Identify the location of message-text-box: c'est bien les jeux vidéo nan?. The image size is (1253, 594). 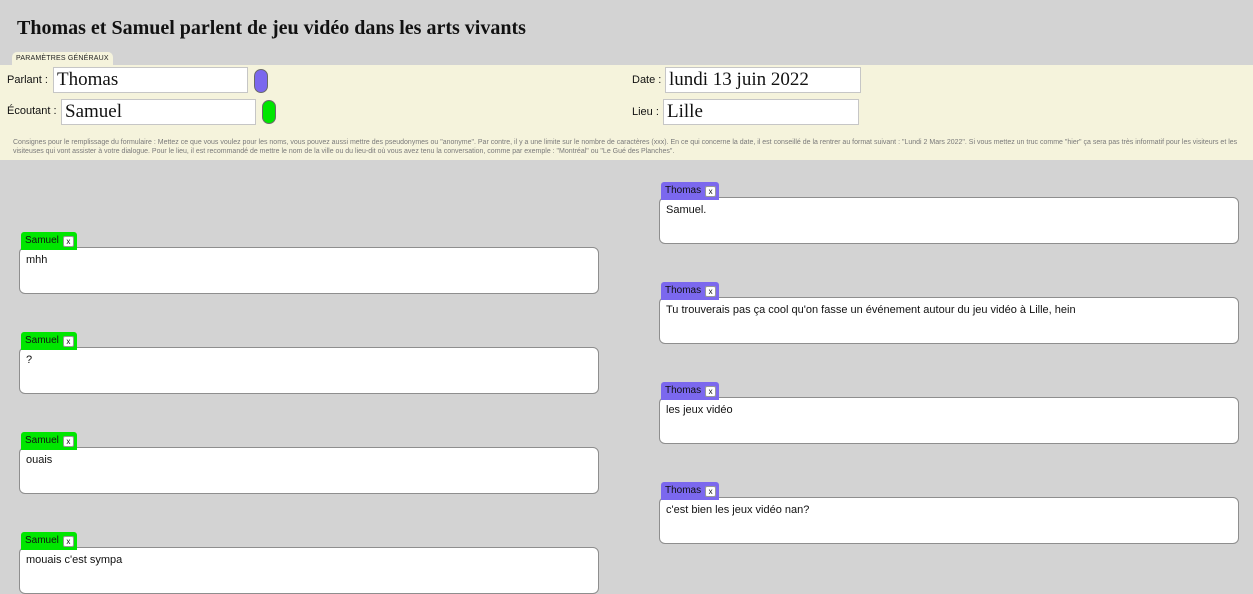
(949, 520).